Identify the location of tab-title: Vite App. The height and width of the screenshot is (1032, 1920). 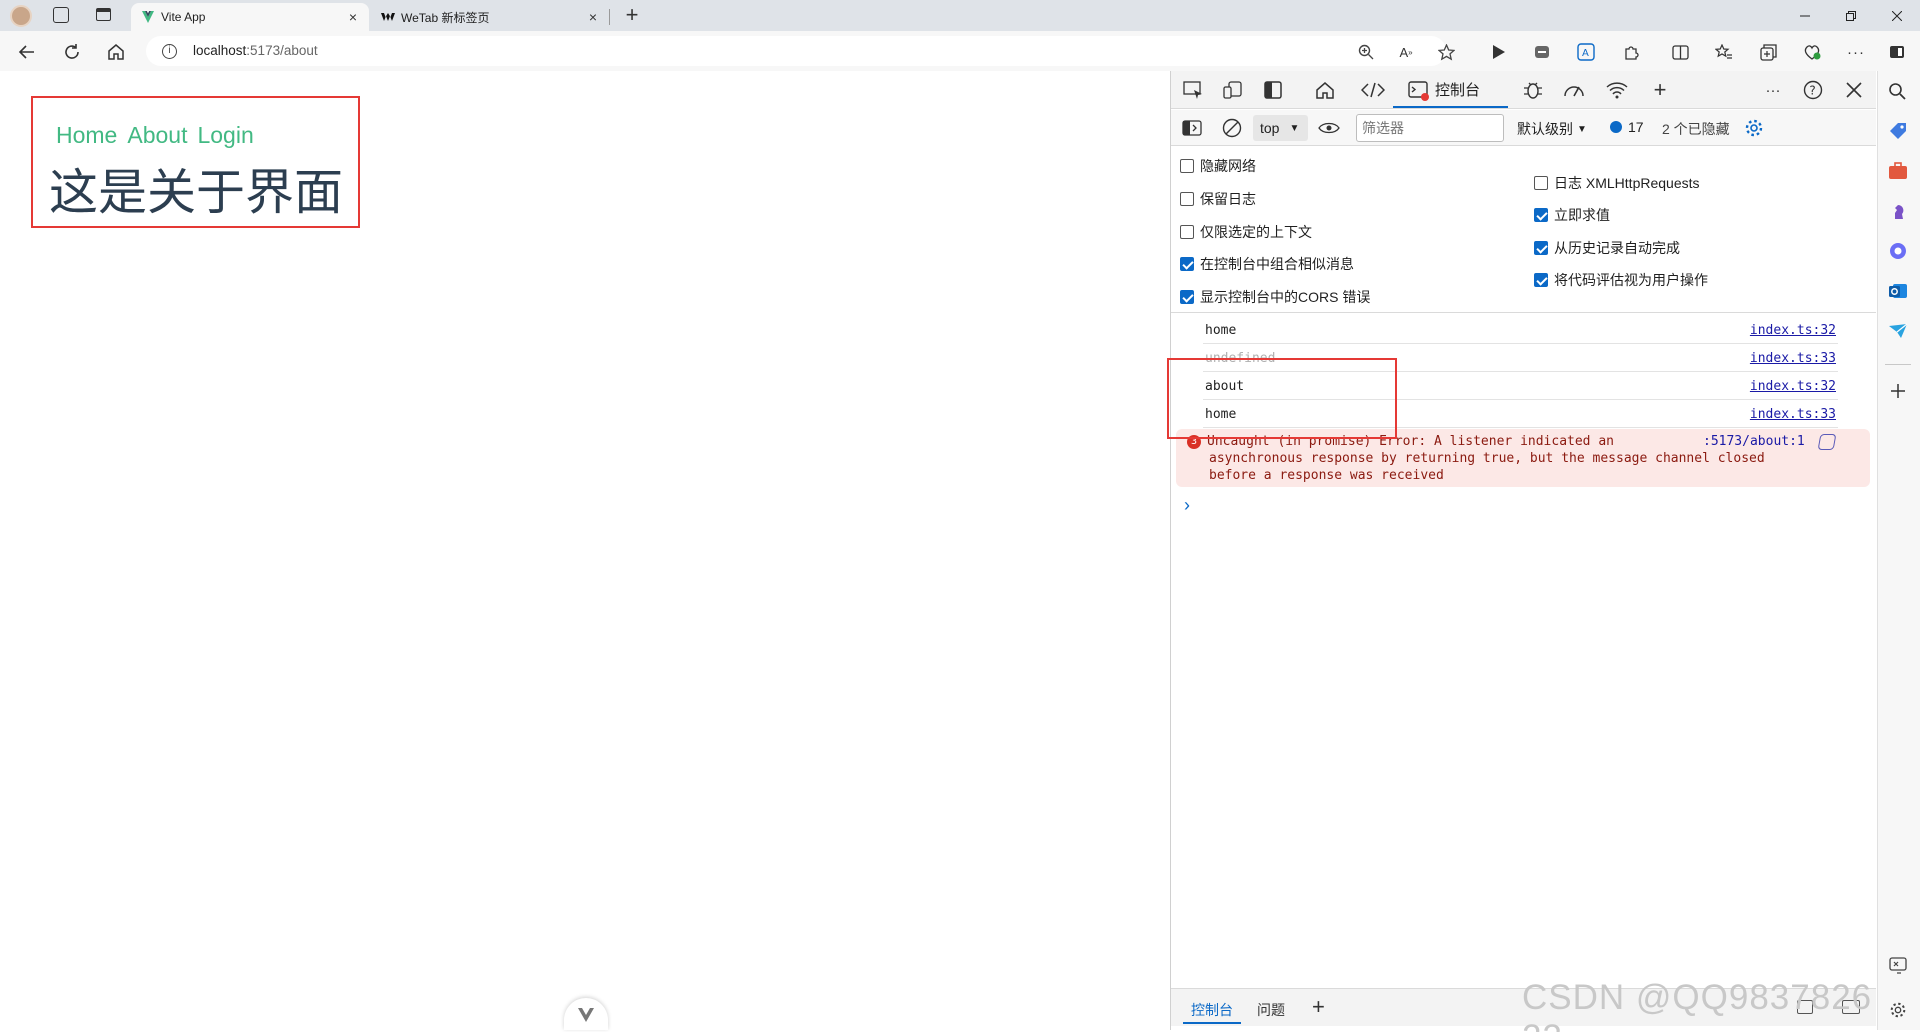
(183, 17).